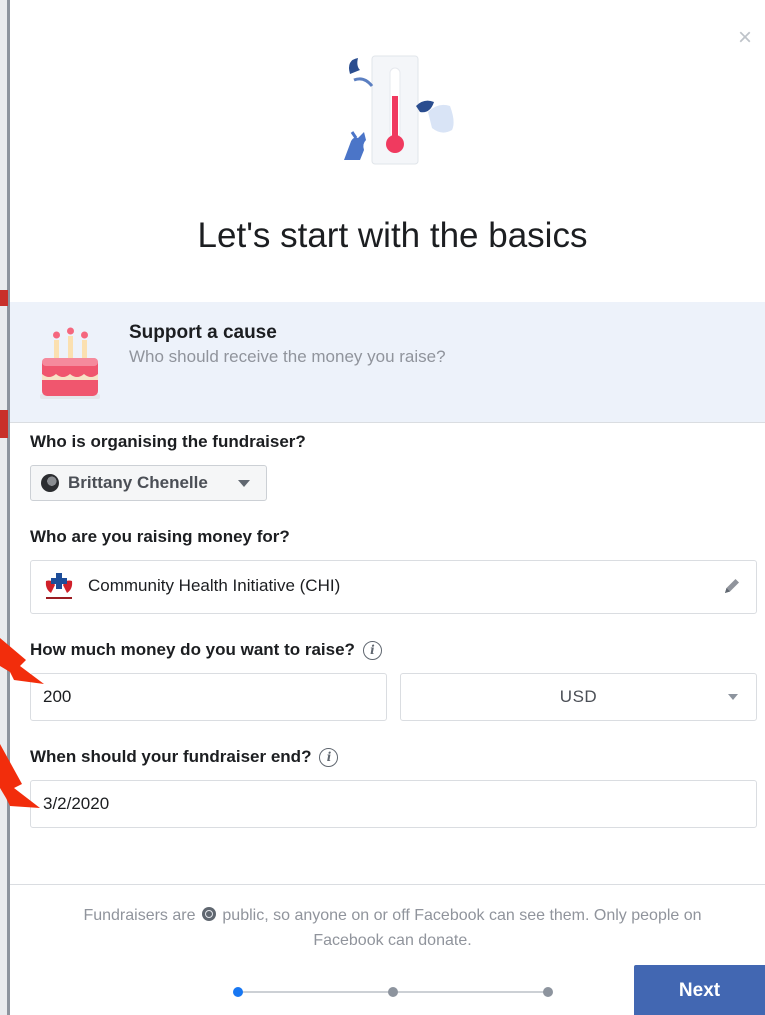  What do you see at coordinates (168, 441) in the screenshot?
I see `organiser-label: Who is organising the fundraiser?` at bounding box center [168, 441].